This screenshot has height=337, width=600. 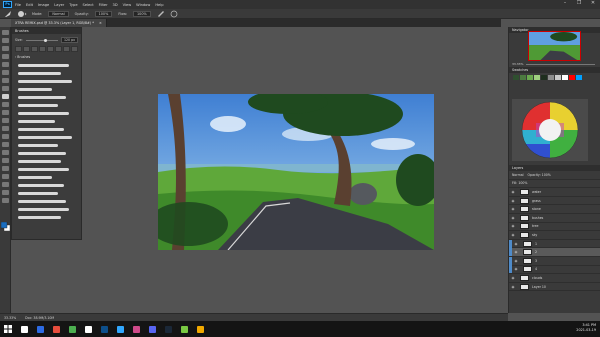 What do you see at coordinates (5, 64) in the screenshot?
I see `crop-tool-icon` at bounding box center [5, 64].